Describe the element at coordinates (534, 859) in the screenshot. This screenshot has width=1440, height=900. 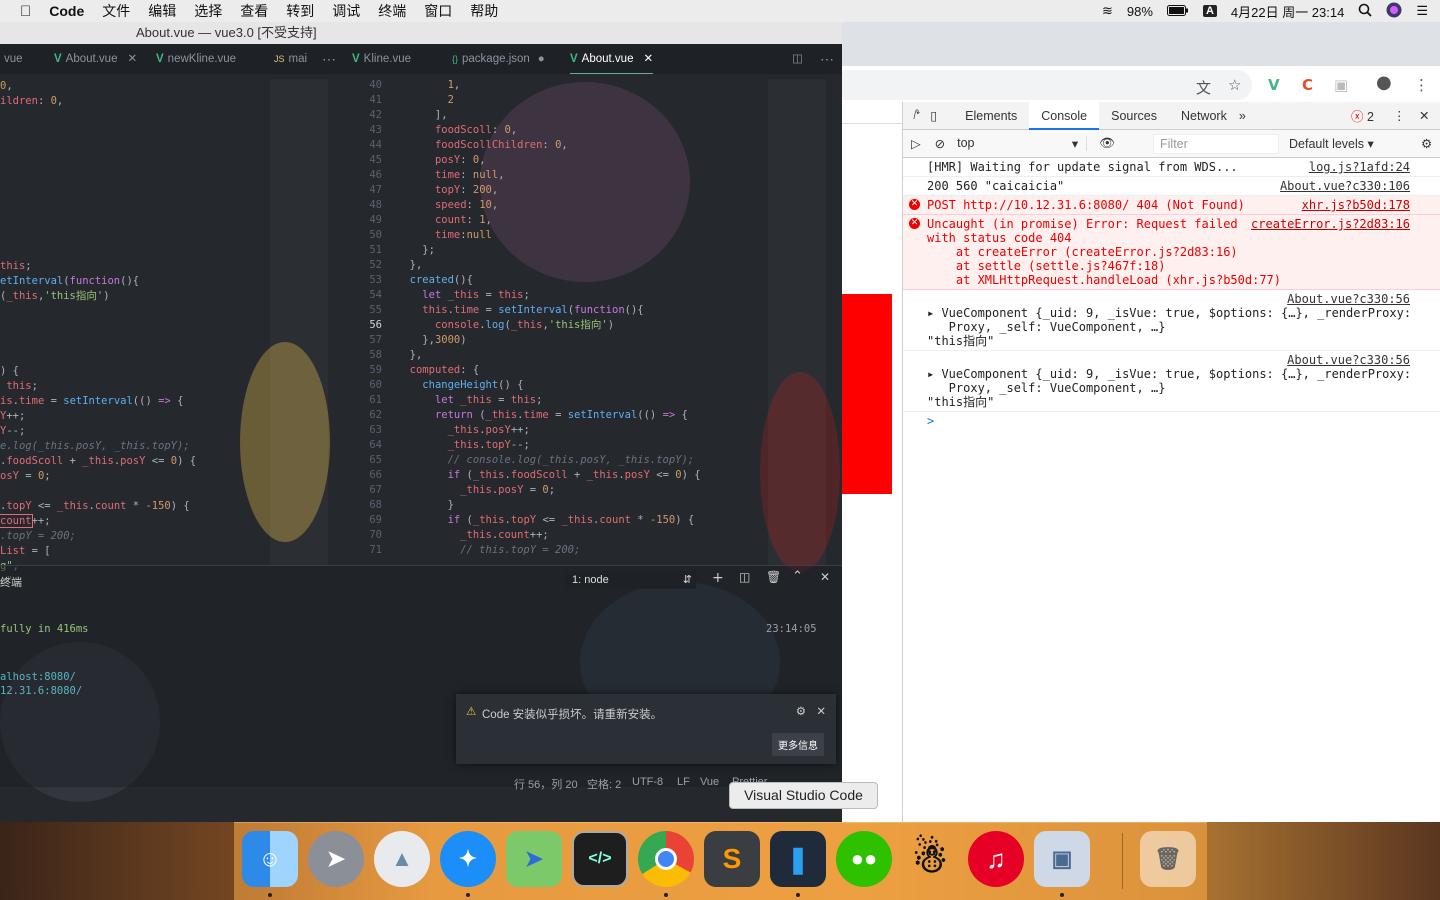
I see `maps-icon: ➤` at that location.